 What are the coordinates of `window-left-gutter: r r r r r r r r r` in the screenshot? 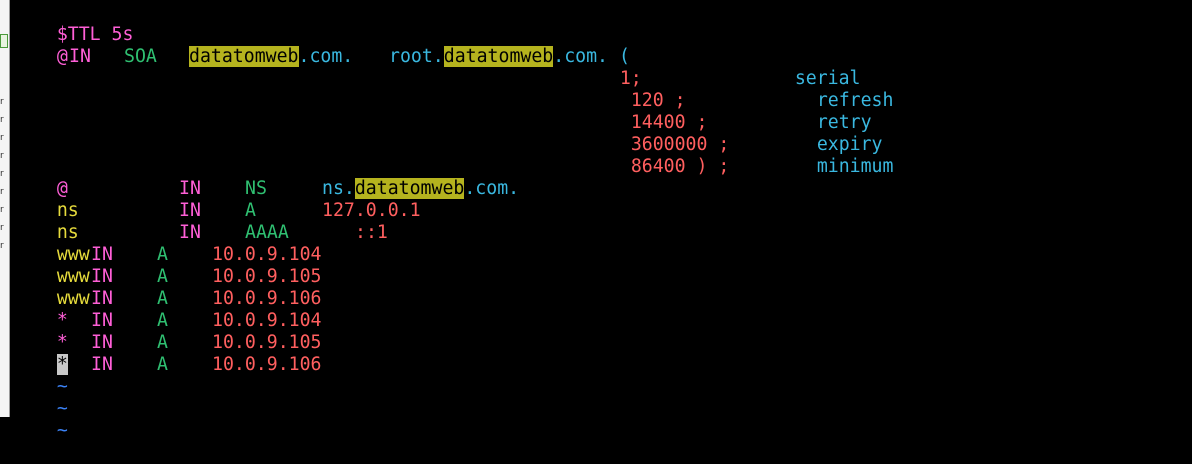 It's located at (5, 208).